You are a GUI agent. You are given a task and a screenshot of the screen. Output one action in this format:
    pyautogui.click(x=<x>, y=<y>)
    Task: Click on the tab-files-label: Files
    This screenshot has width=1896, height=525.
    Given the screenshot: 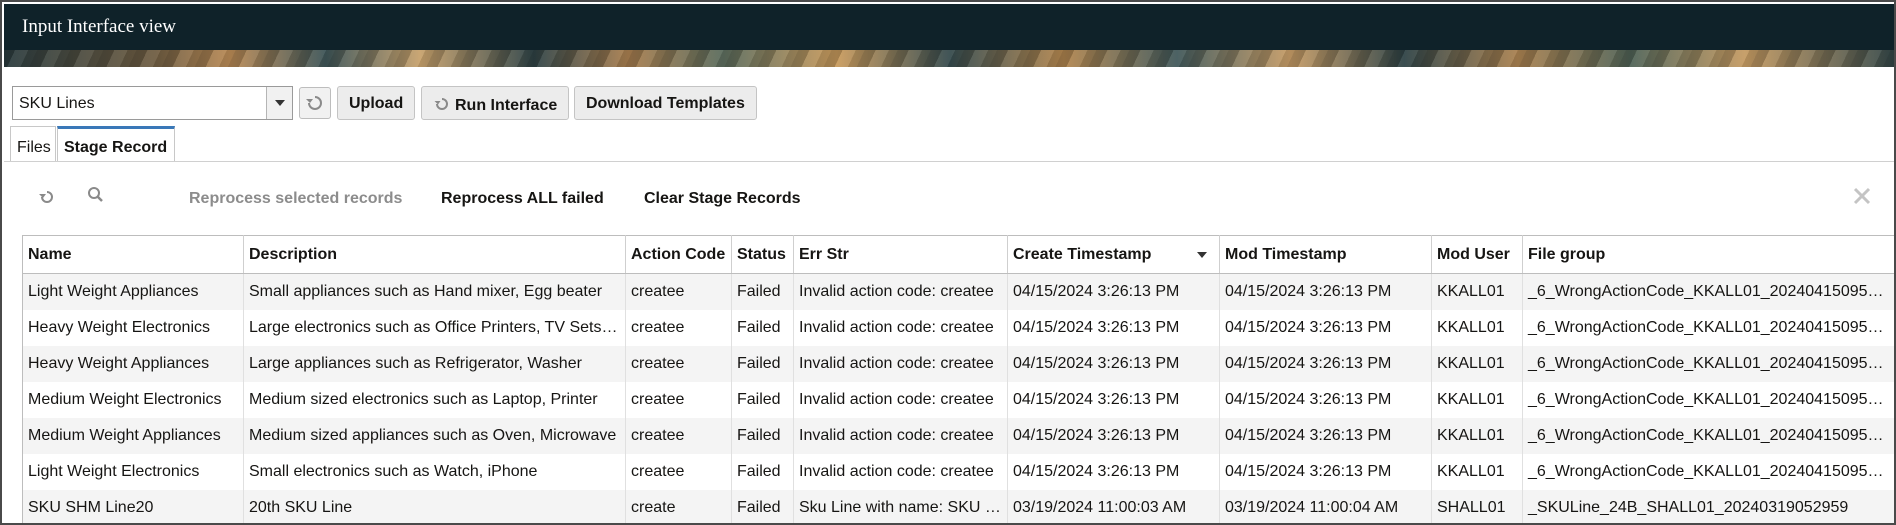 What is the action you would take?
    pyautogui.click(x=34, y=147)
    